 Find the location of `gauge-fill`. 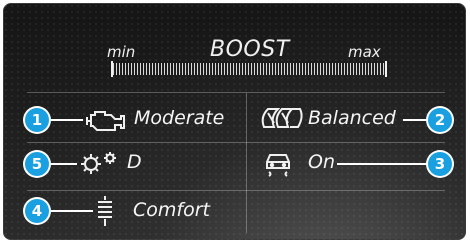

gauge-fill is located at coordinates (249, 69).